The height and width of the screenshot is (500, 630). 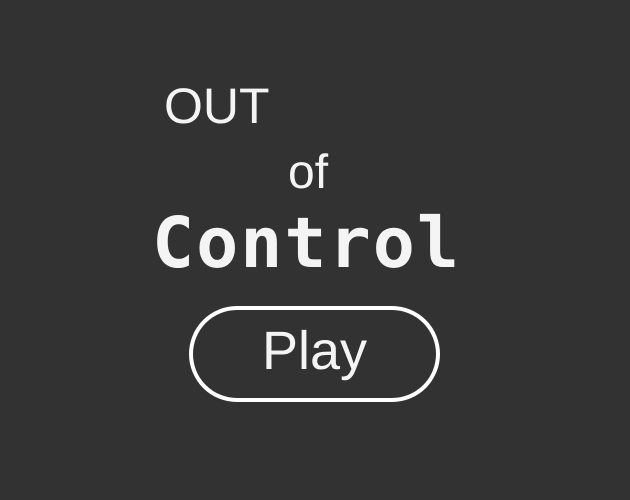 What do you see at coordinates (314, 354) in the screenshot?
I see `play-button: Play` at bounding box center [314, 354].